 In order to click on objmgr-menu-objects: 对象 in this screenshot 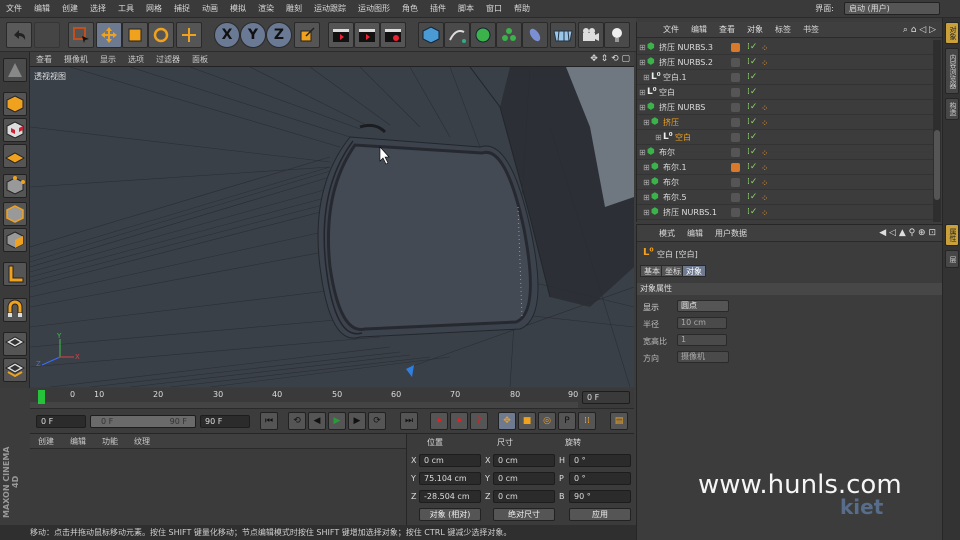, I will do `click(755, 29)`.